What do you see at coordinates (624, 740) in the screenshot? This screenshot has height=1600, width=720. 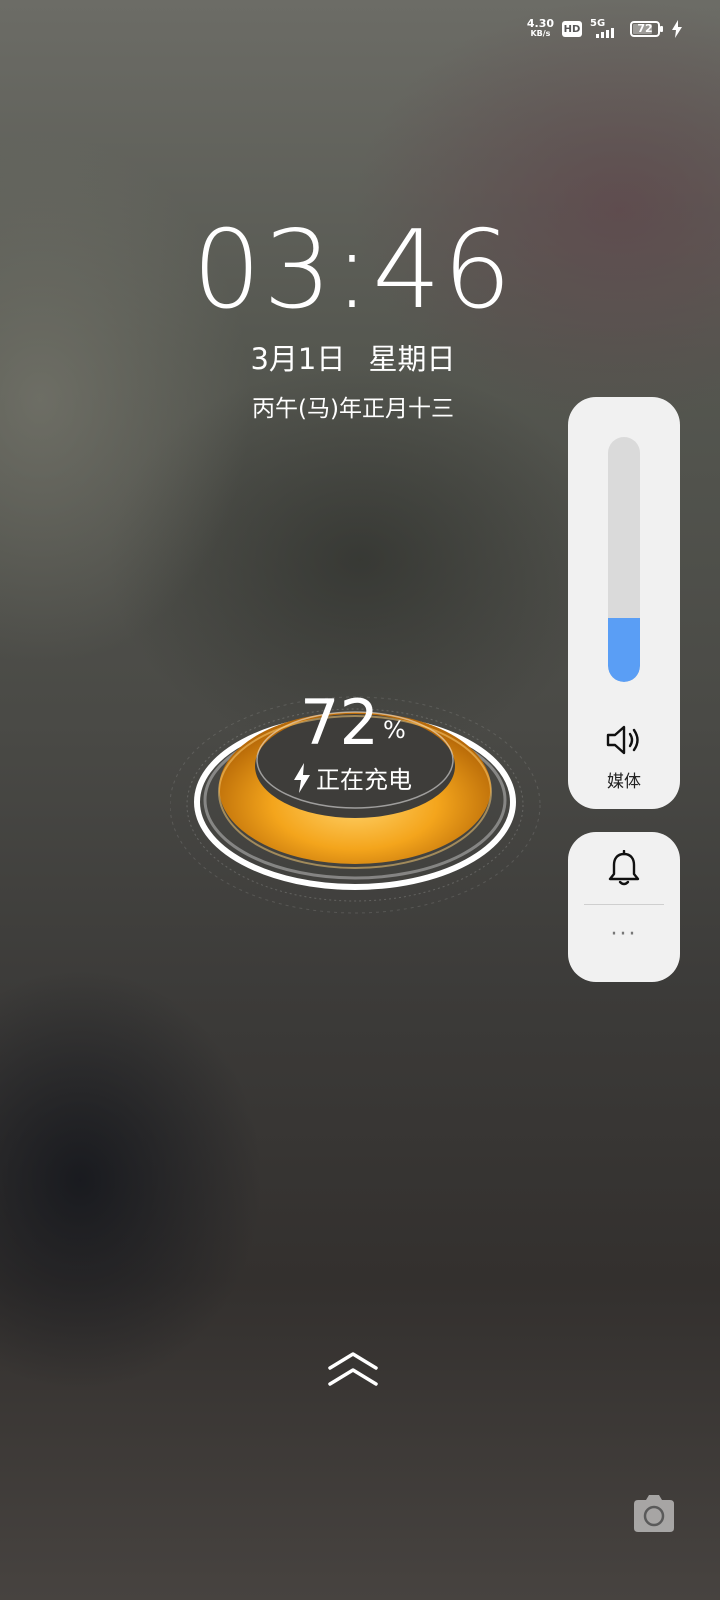 I see `speaker-icon` at bounding box center [624, 740].